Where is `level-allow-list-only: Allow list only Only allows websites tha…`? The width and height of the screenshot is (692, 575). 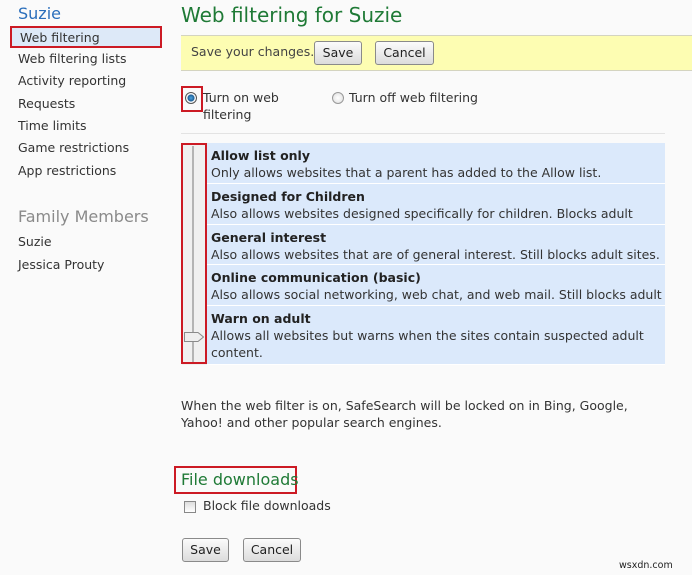
level-allow-list-only: Allow list only Only allows websites tha… is located at coordinates (436, 163).